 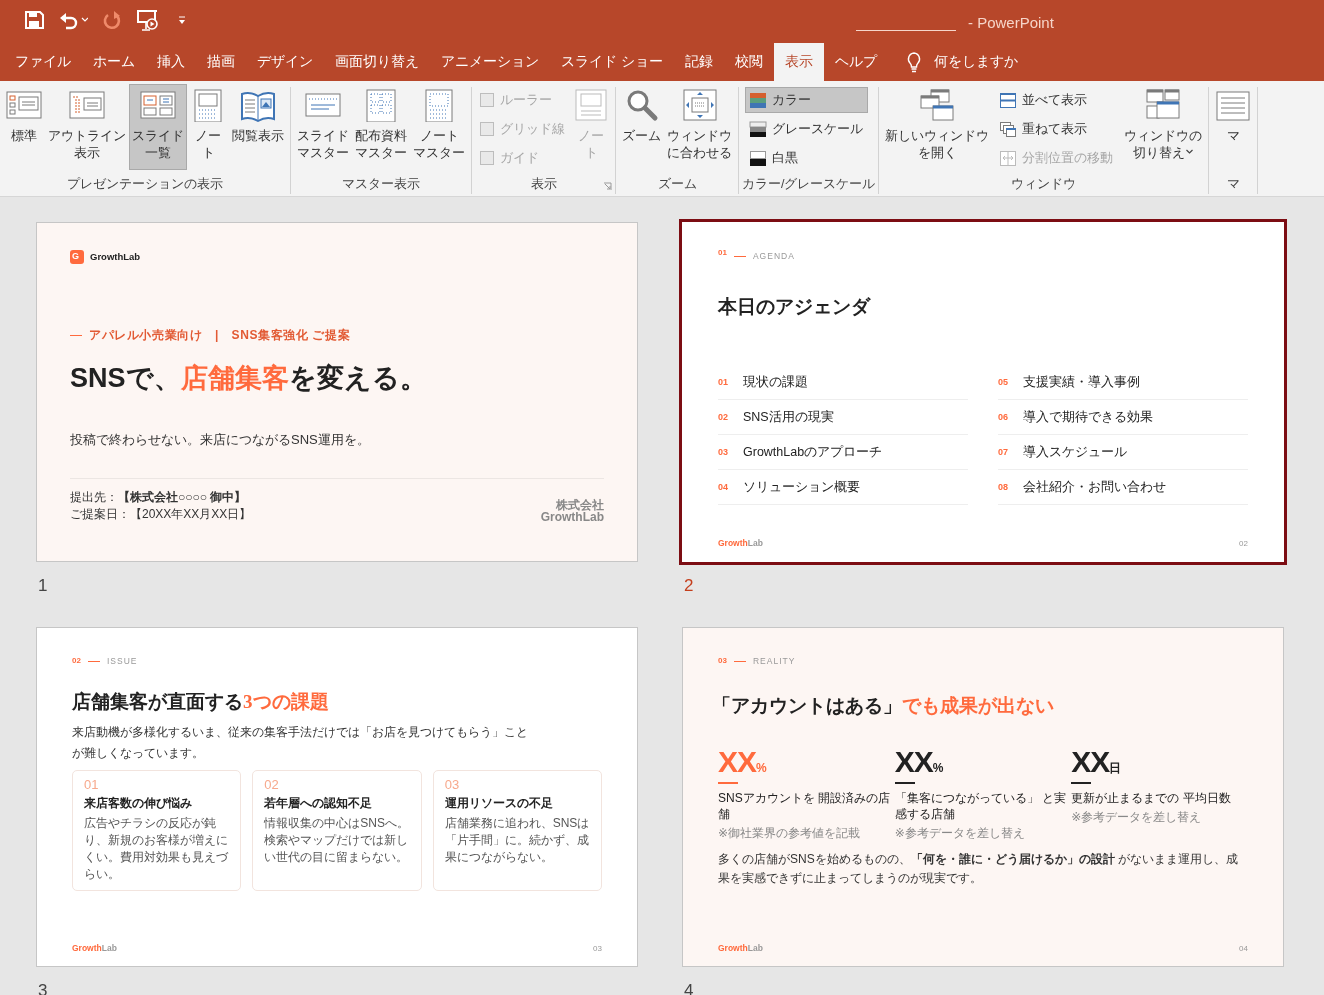 I want to click on redo-icon, so click(x=112, y=20).